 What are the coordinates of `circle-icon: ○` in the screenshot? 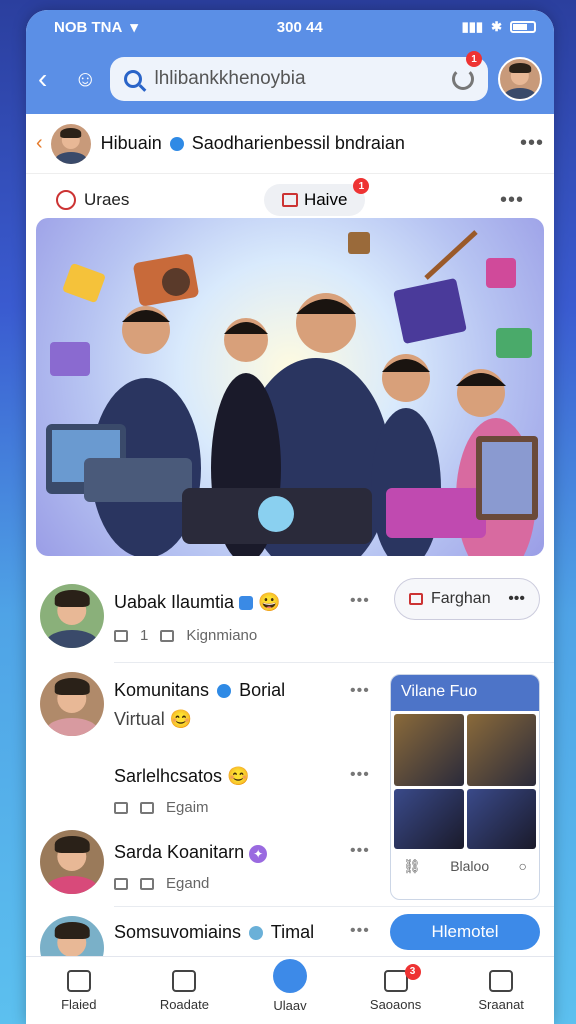 It's located at (523, 866).